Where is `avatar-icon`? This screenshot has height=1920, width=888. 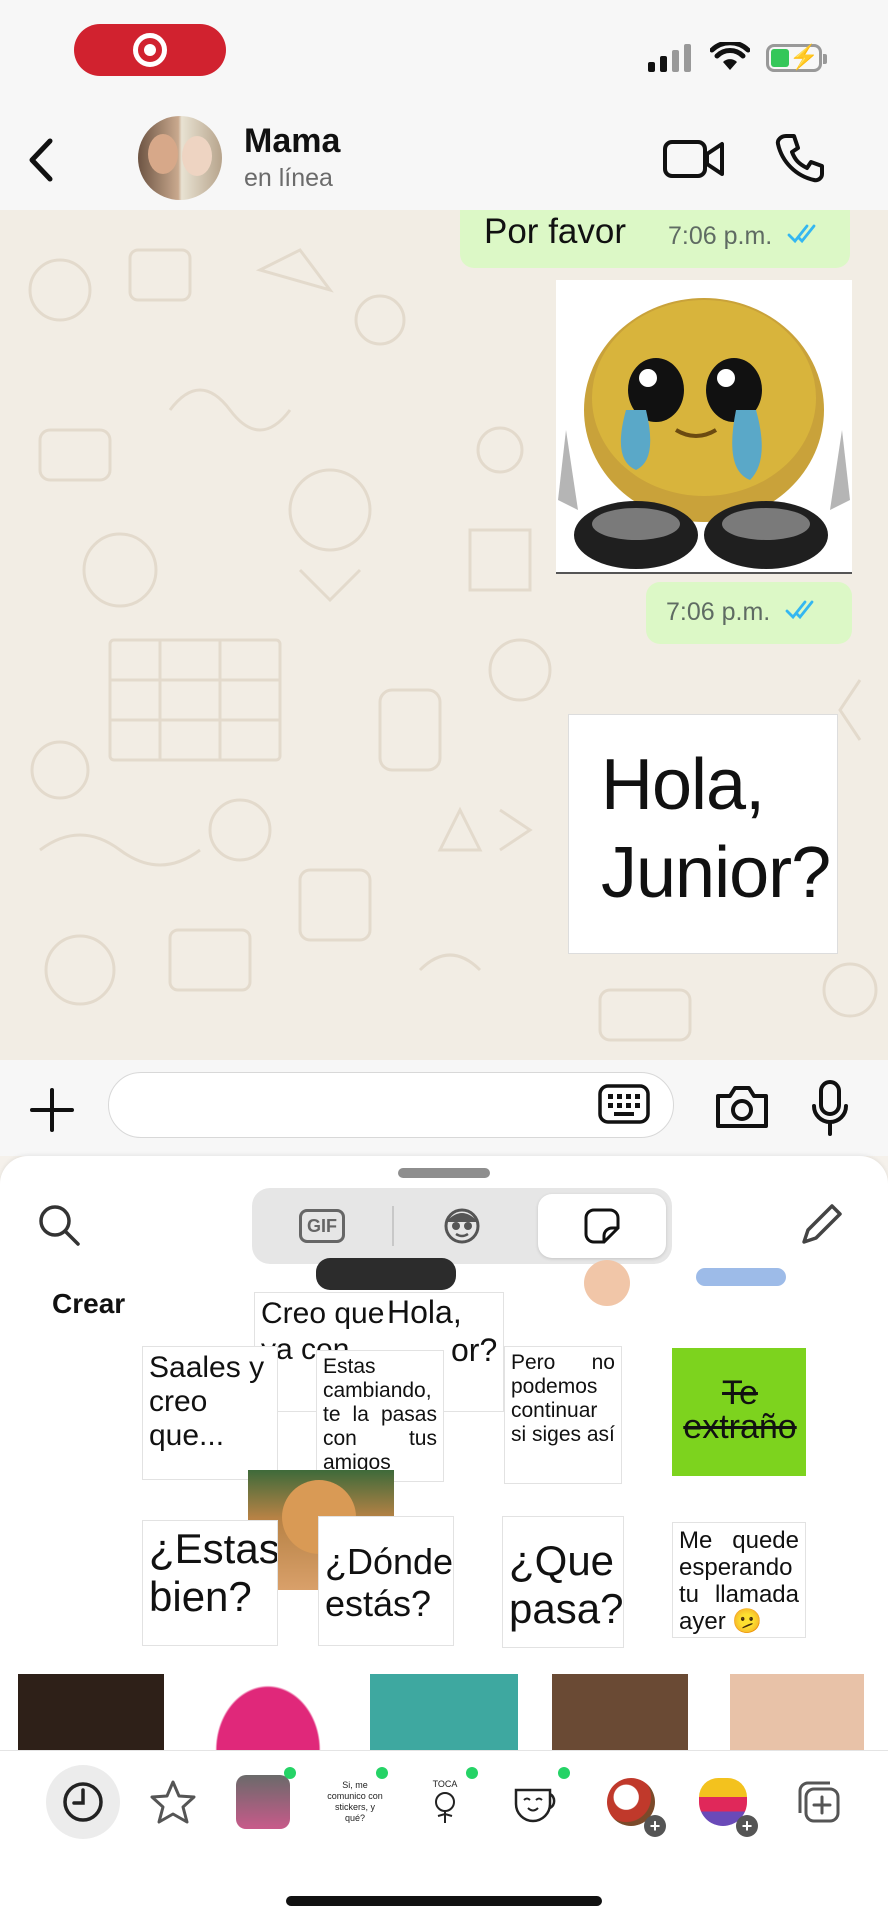 avatar-icon is located at coordinates (462, 1226).